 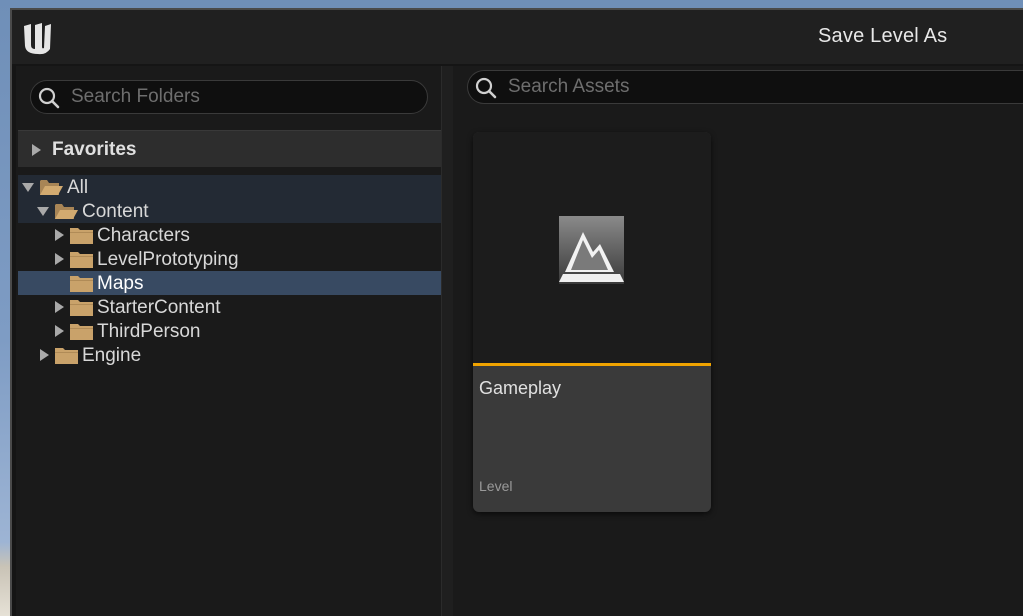 What do you see at coordinates (229, 211) in the screenshot?
I see `tree-item-content: Content` at bounding box center [229, 211].